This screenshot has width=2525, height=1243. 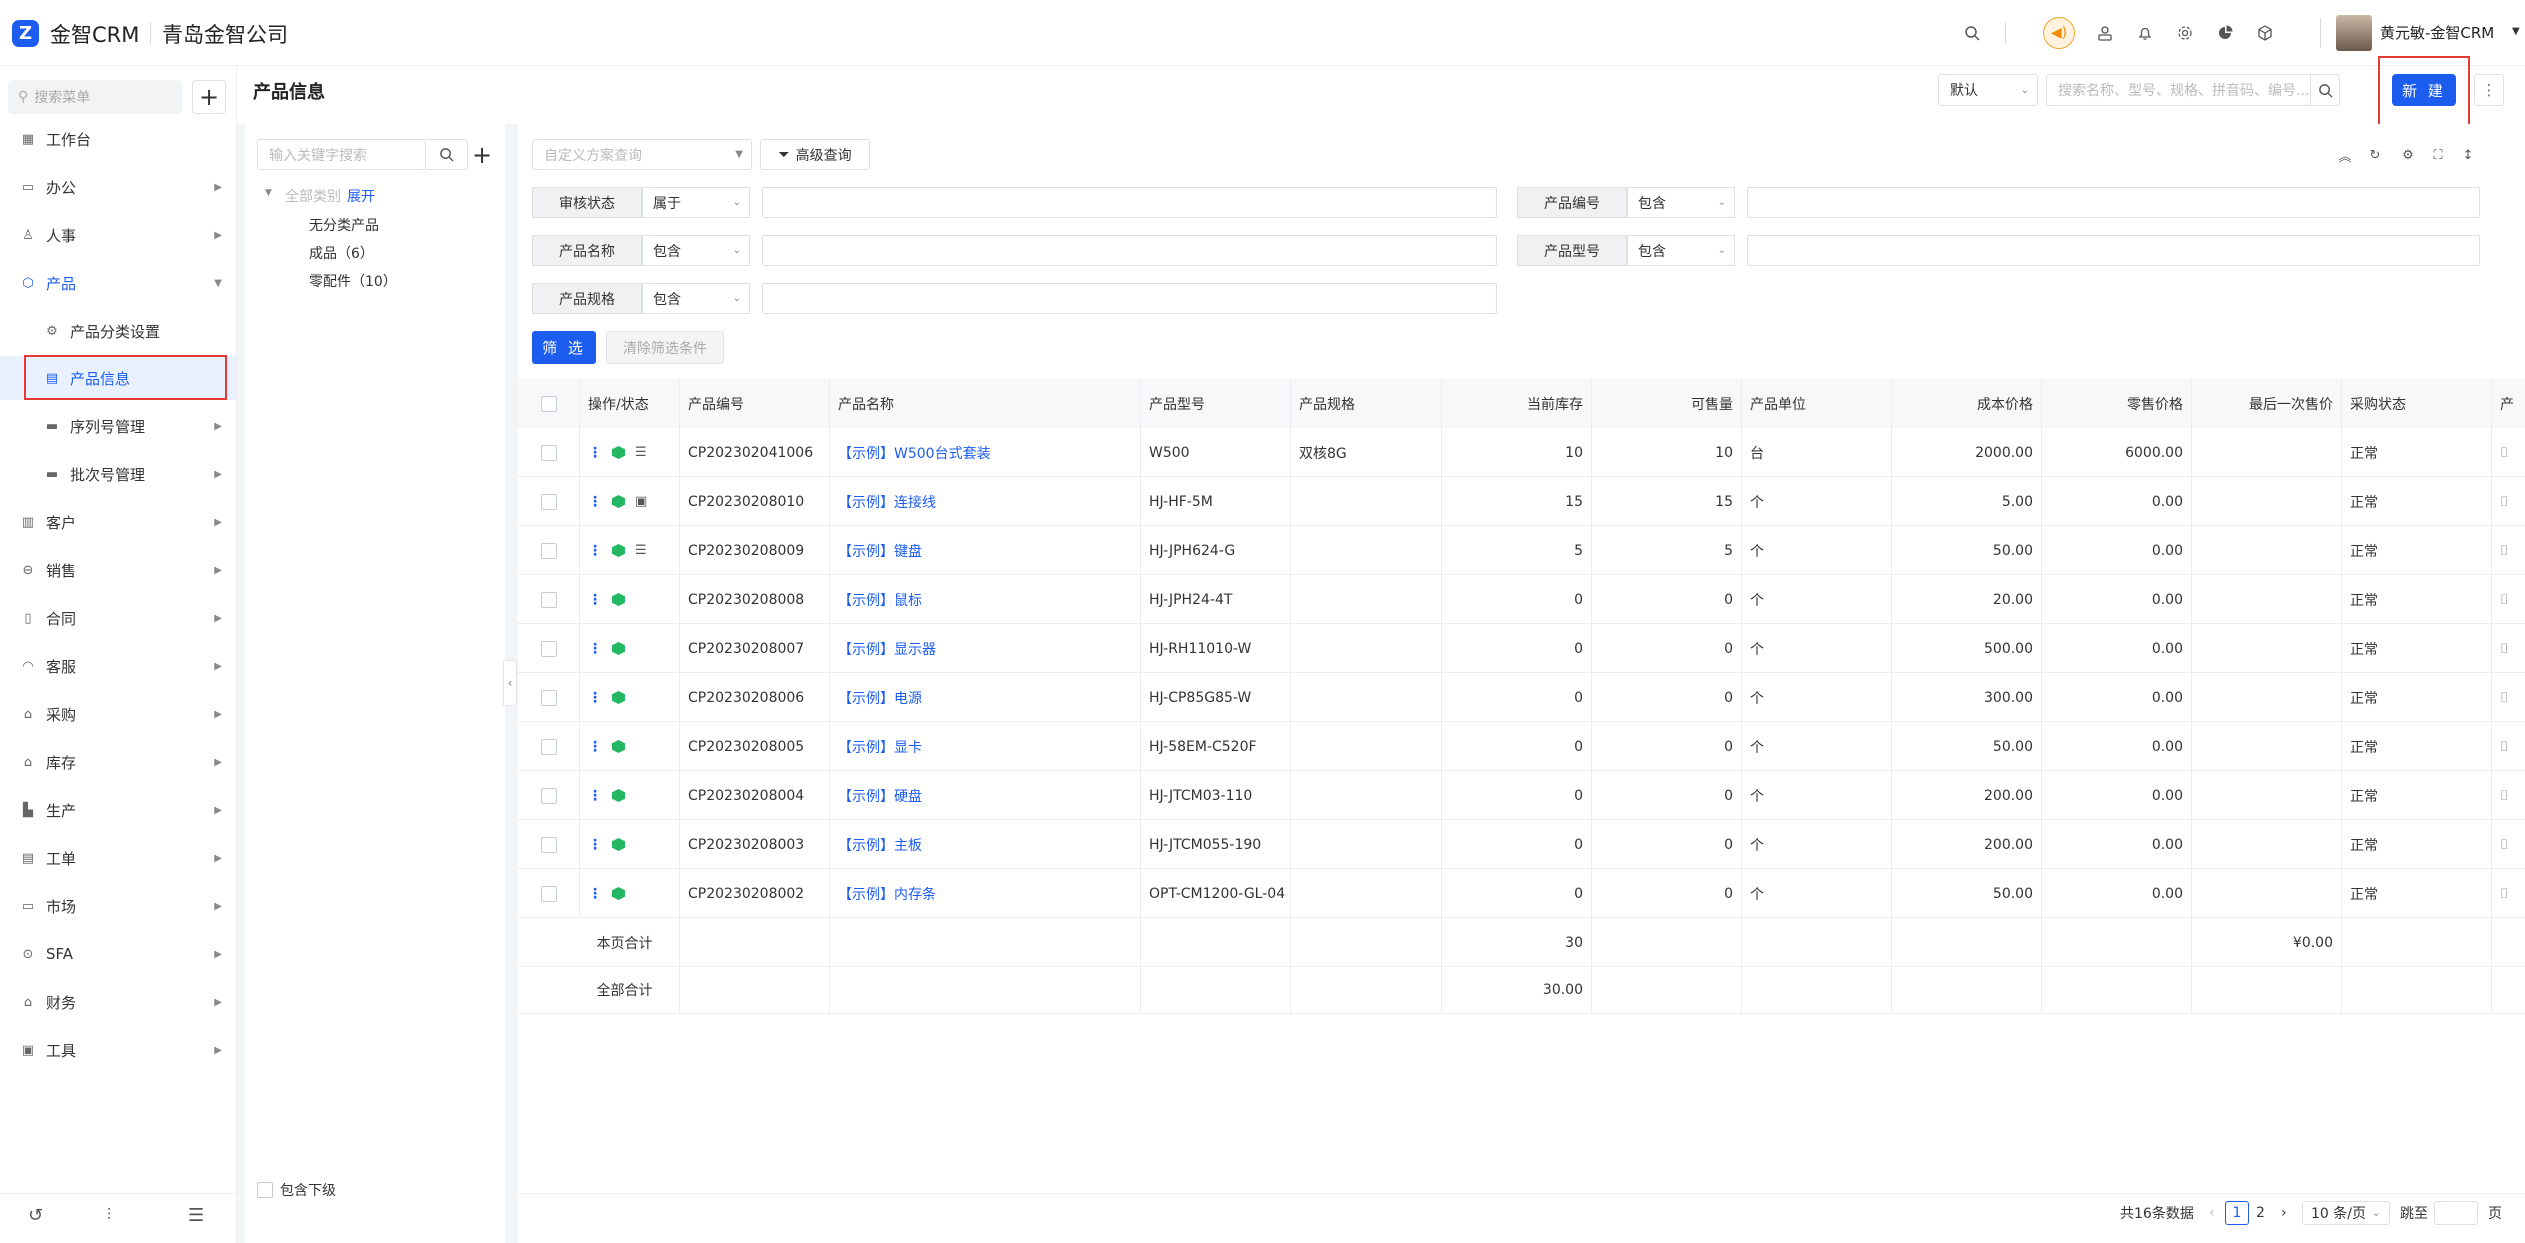 What do you see at coordinates (1129, 250) in the screenshot?
I see `filter-value-name` at bounding box center [1129, 250].